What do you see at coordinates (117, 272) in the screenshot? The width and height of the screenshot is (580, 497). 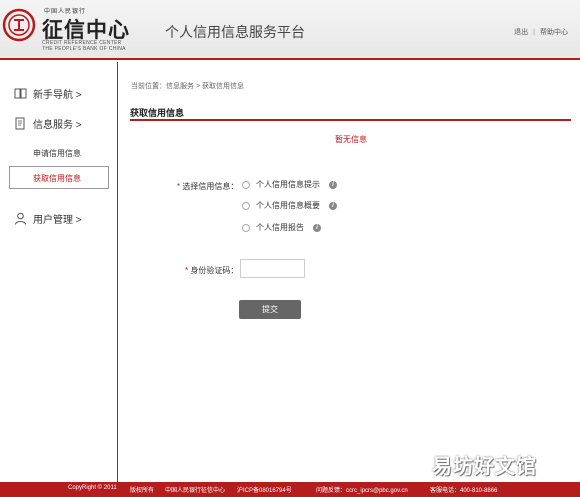 I see `sidebar-divider` at bounding box center [117, 272].